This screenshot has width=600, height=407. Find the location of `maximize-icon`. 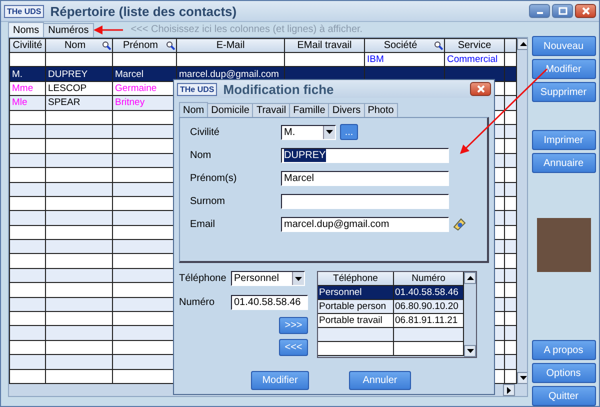

maximize-icon is located at coordinates (563, 11).